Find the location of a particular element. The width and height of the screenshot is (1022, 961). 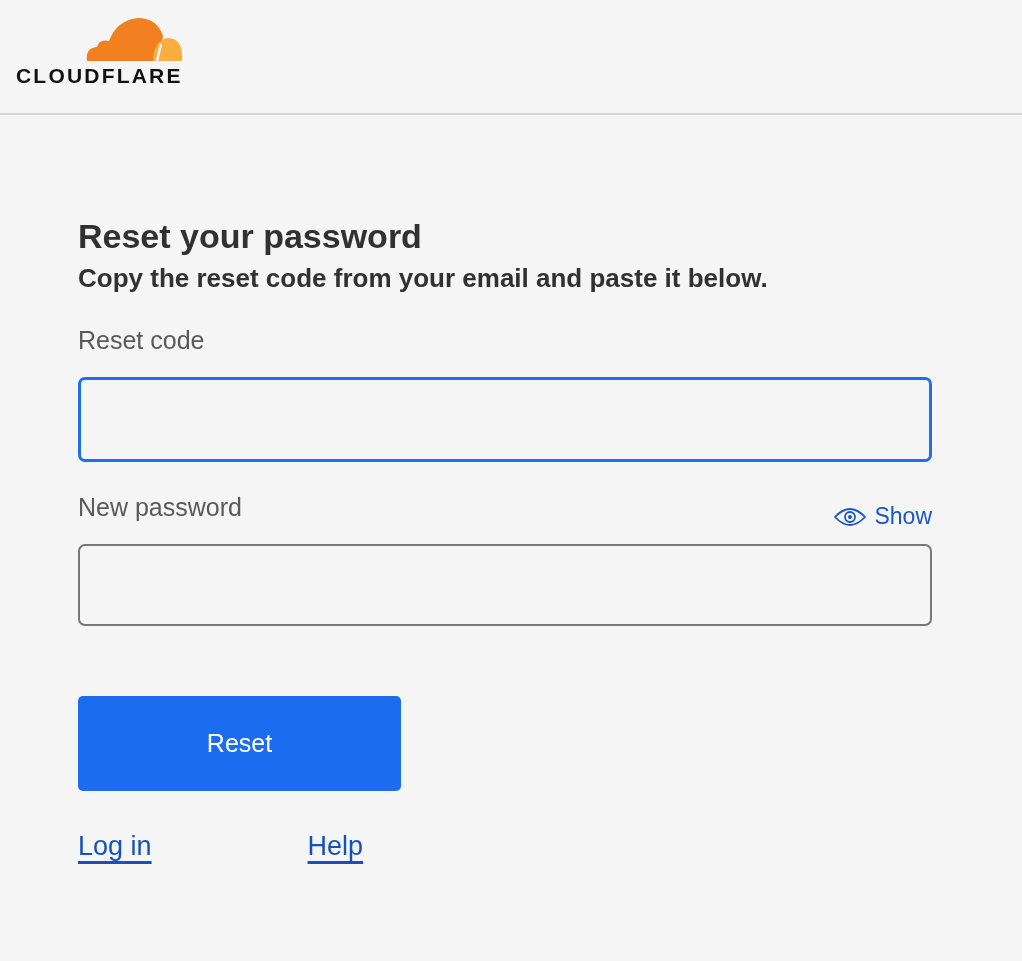

show-password-button: Show is located at coordinates (883, 516).